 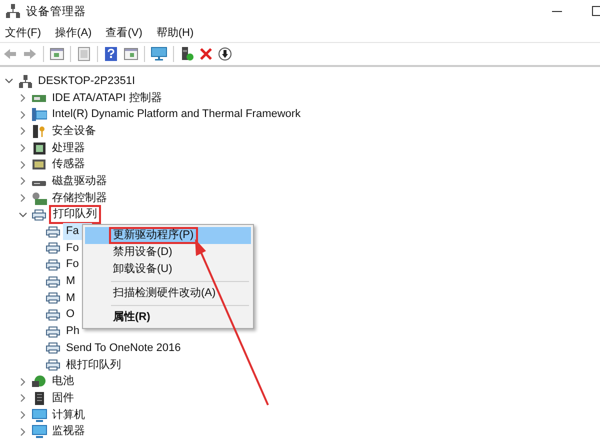 I want to click on folder-monitor-icon, so click(x=39, y=115).